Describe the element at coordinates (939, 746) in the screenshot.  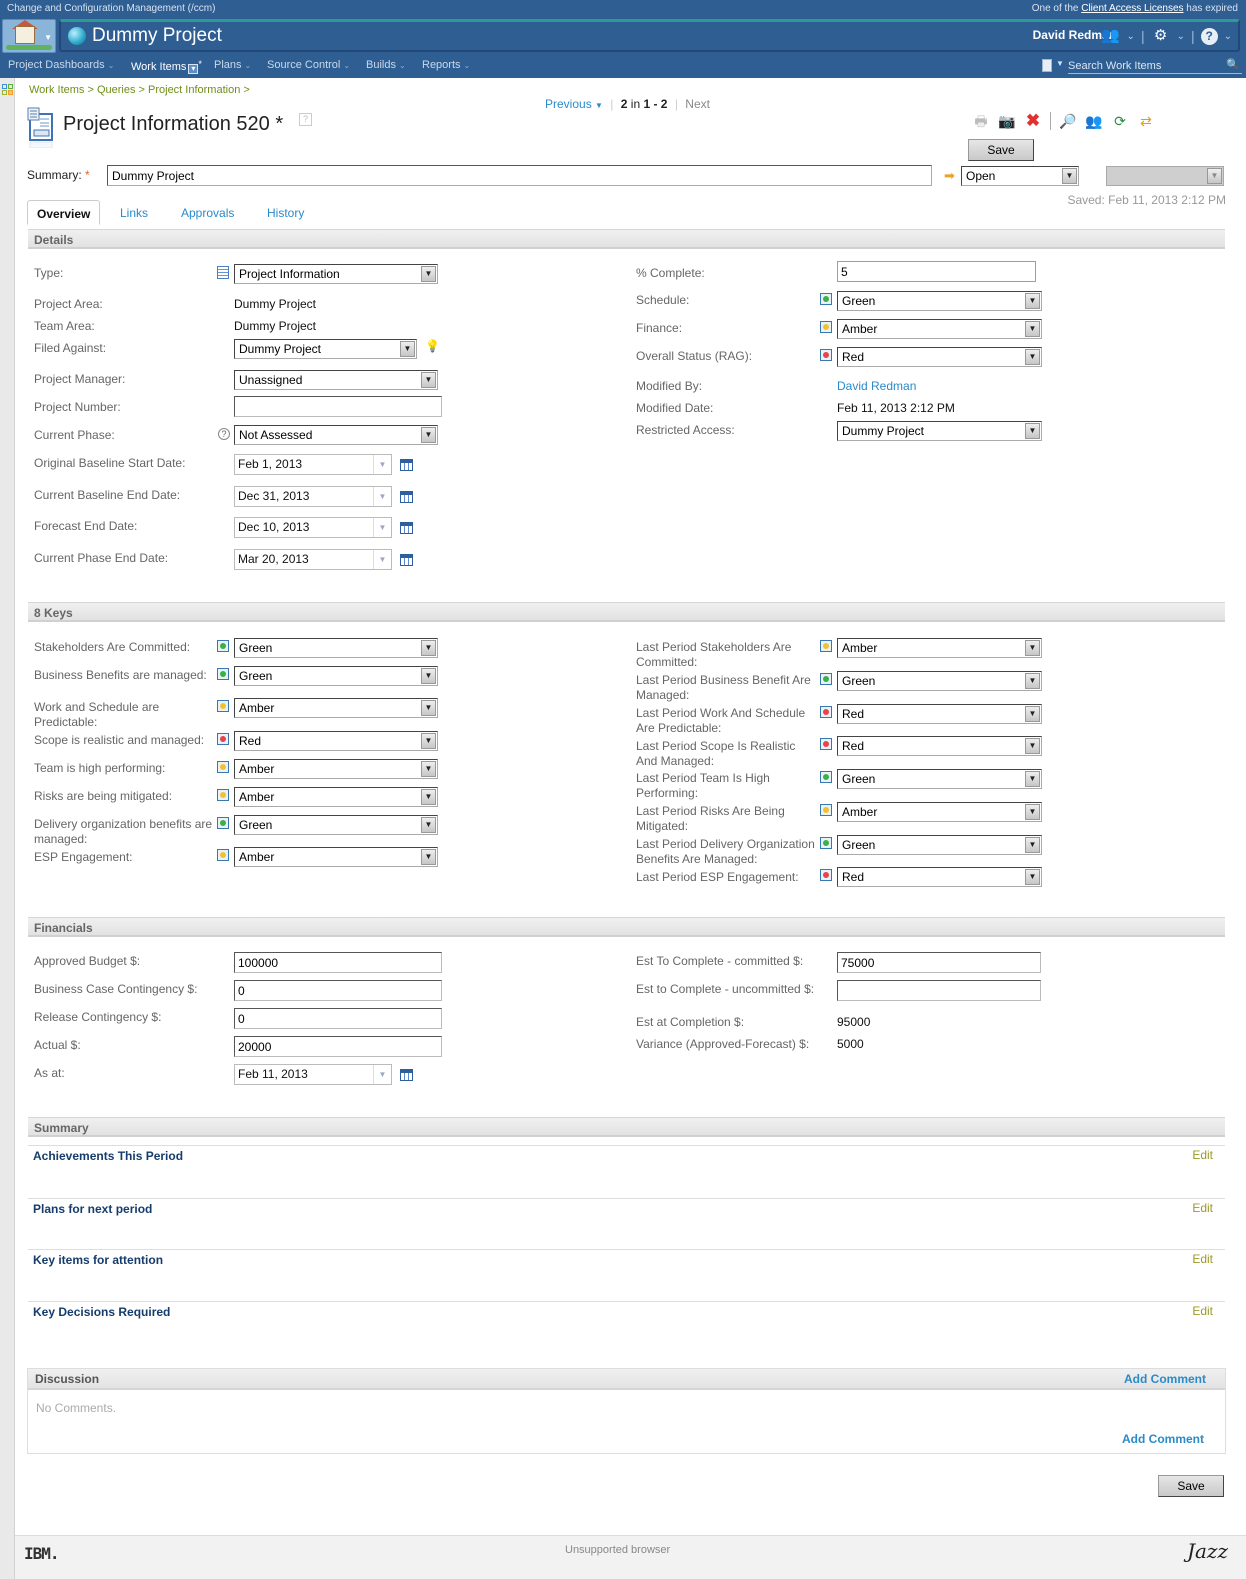
I see `key-select-last-period-scope-is-realistic-and-managed: Red ▼` at that location.